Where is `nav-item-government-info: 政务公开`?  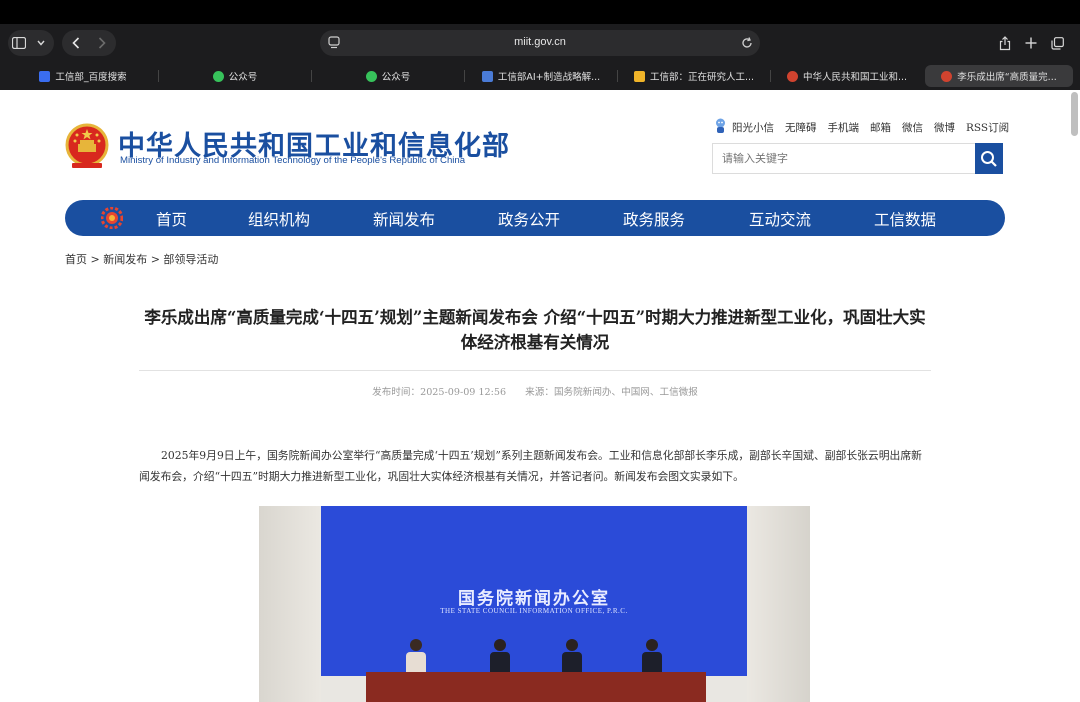 nav-item-government-info: 政务公开 is located at coordinates (529, 219).